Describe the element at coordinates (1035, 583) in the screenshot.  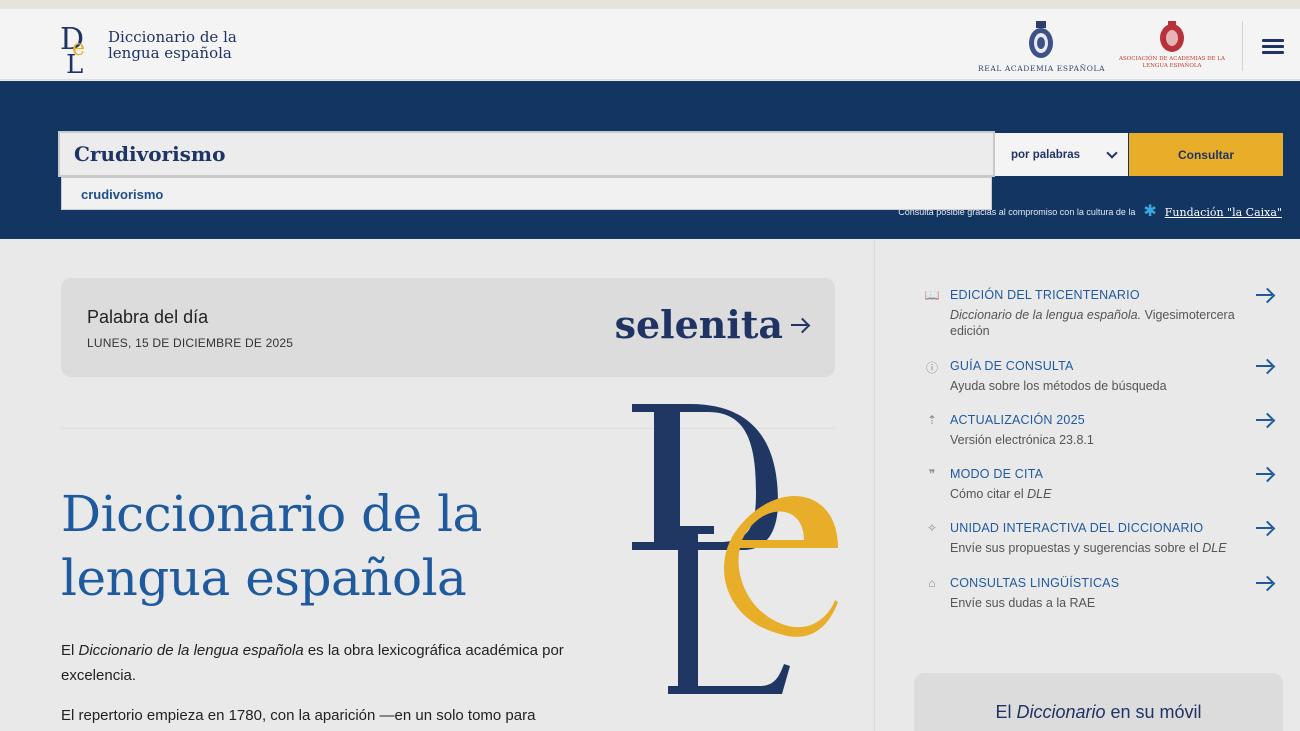
I see `sidebar-item-title: CONSULTAS LINGÜÍSTICAS` at that location.